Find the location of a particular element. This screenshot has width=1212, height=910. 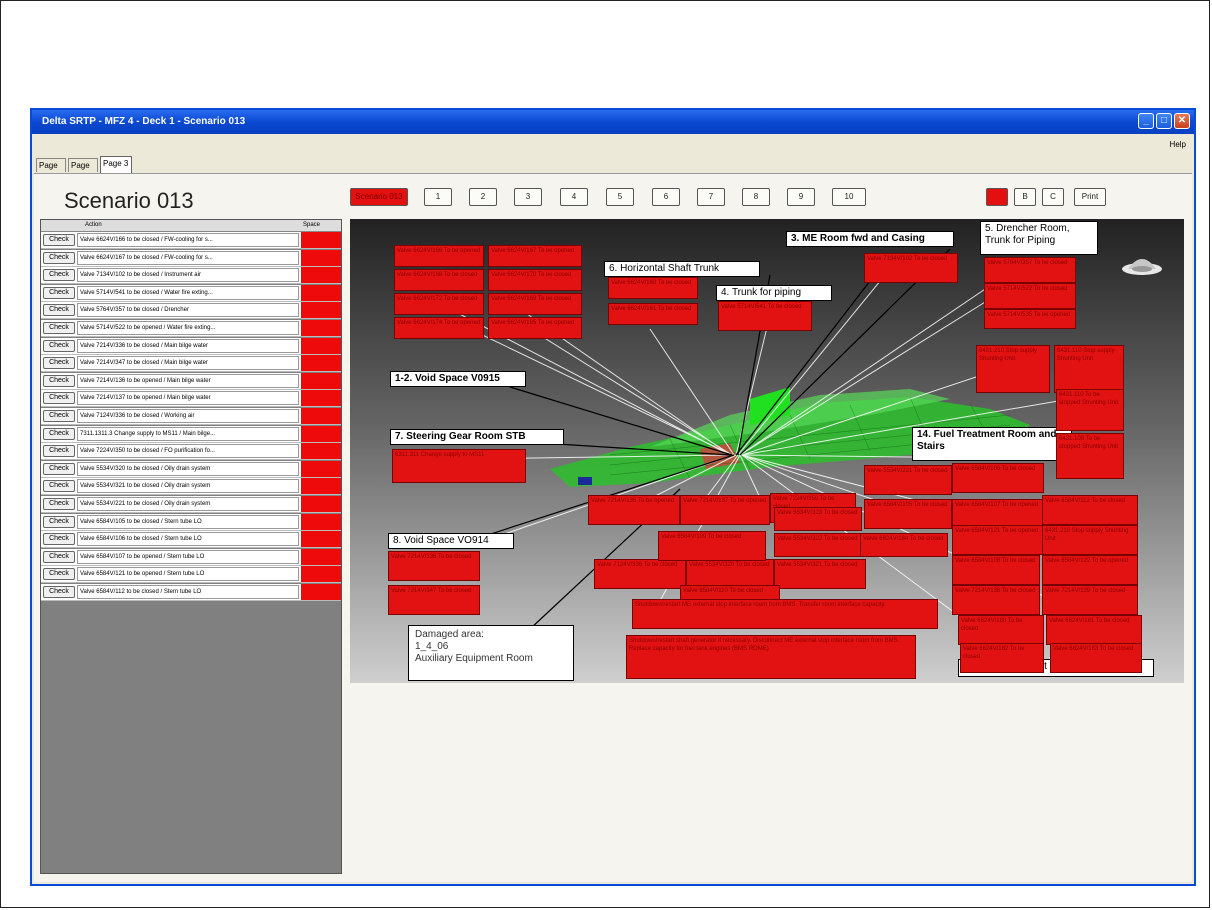

step-button-3: 3 is located at coordinates (528, 197).